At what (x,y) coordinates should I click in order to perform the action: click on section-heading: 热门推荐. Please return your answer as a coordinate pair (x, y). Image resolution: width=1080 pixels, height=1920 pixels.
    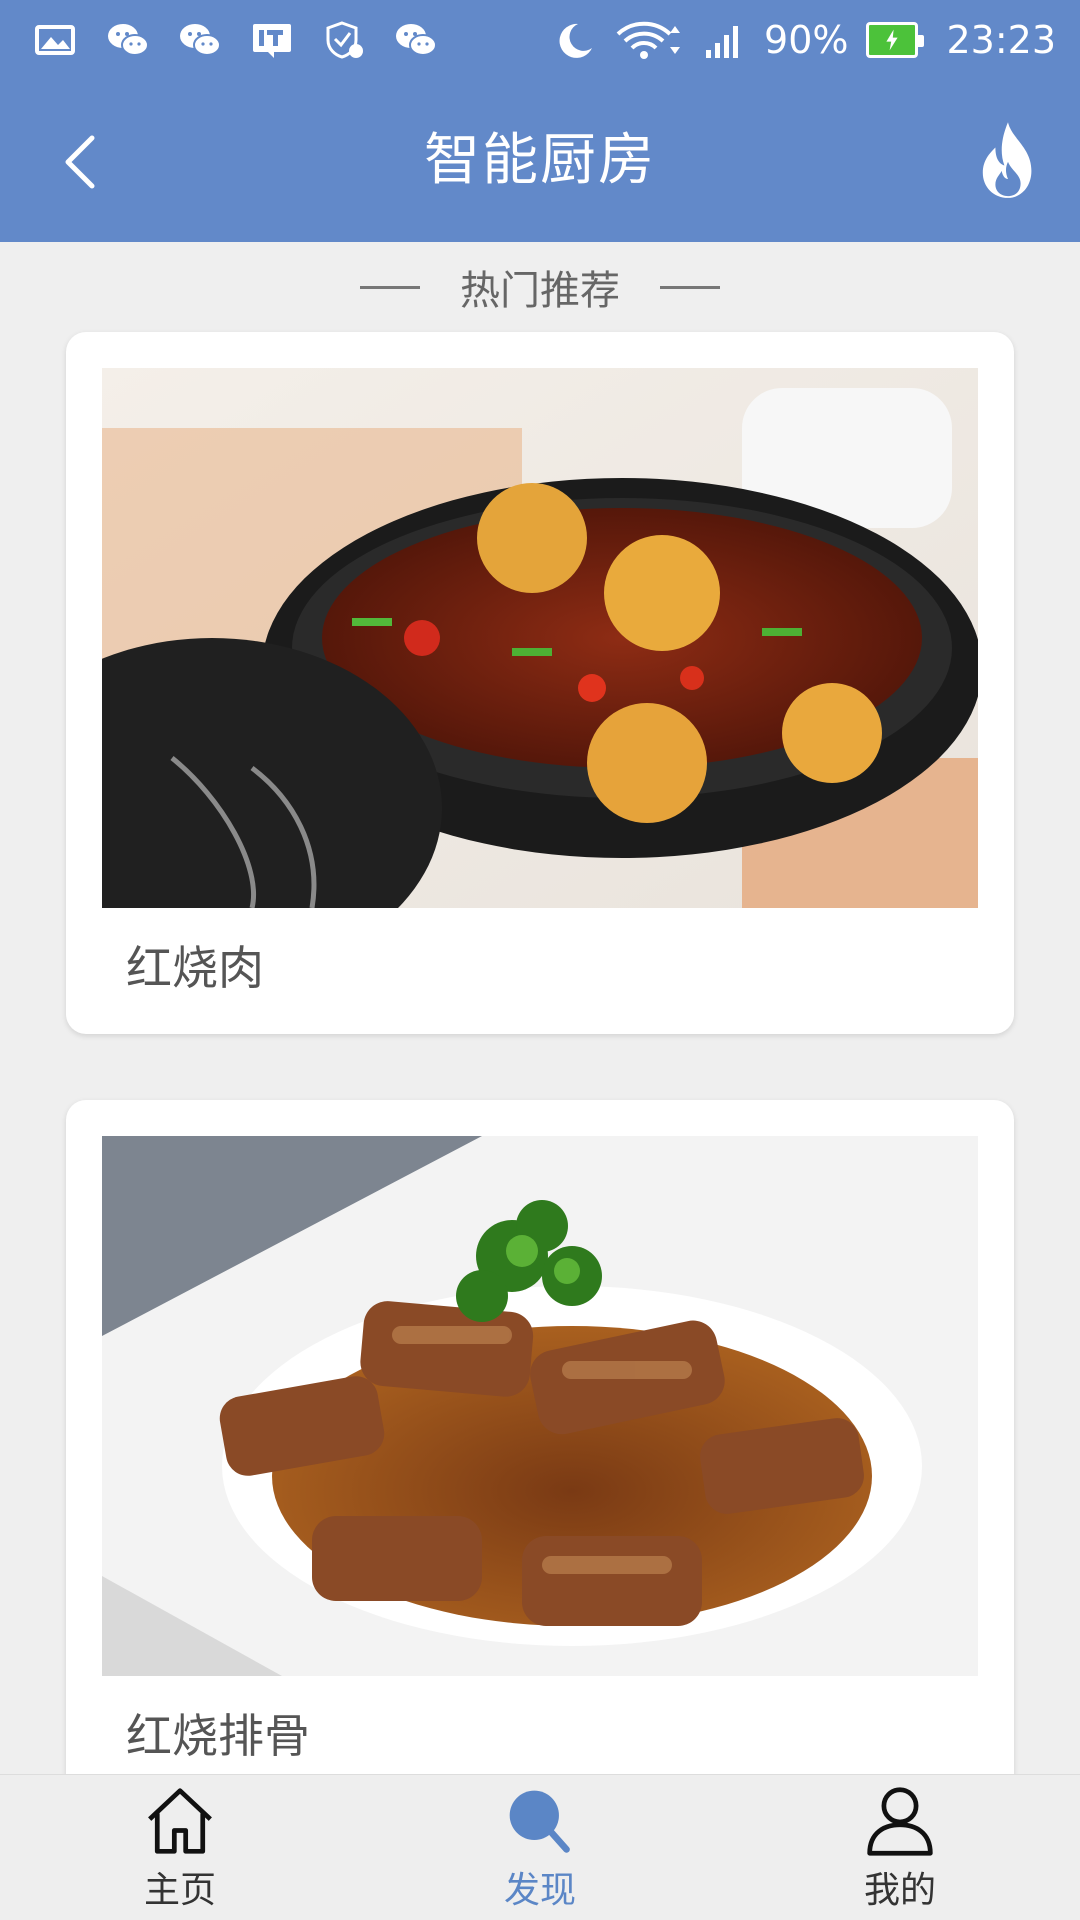
    Looking at the image, I should click on (540, 287).